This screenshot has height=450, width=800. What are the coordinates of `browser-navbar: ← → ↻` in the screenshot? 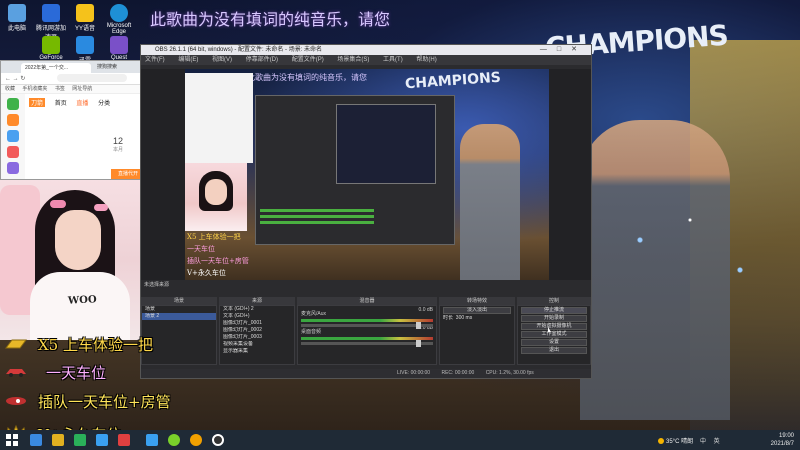 It's located at (73, 79).